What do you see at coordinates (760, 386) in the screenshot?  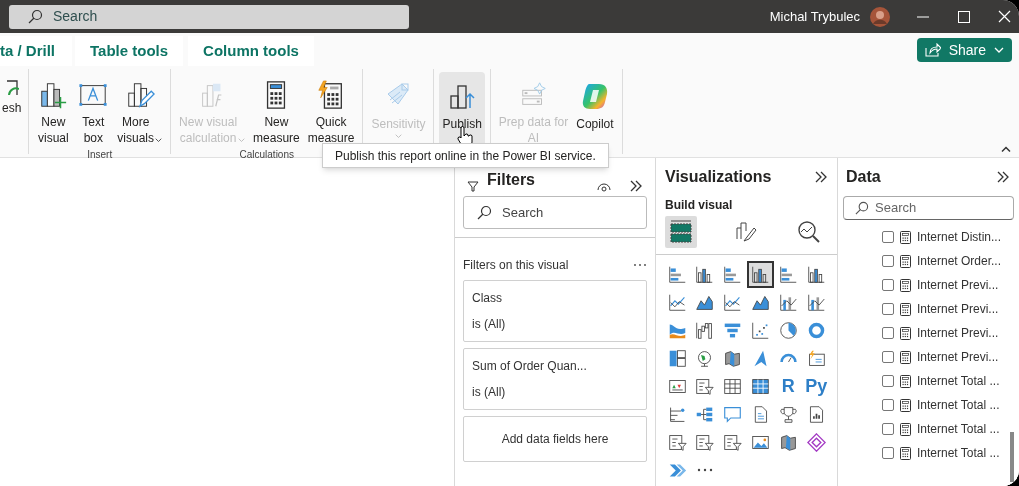 I see `matrix-icon` at bounding box center [760, 386].